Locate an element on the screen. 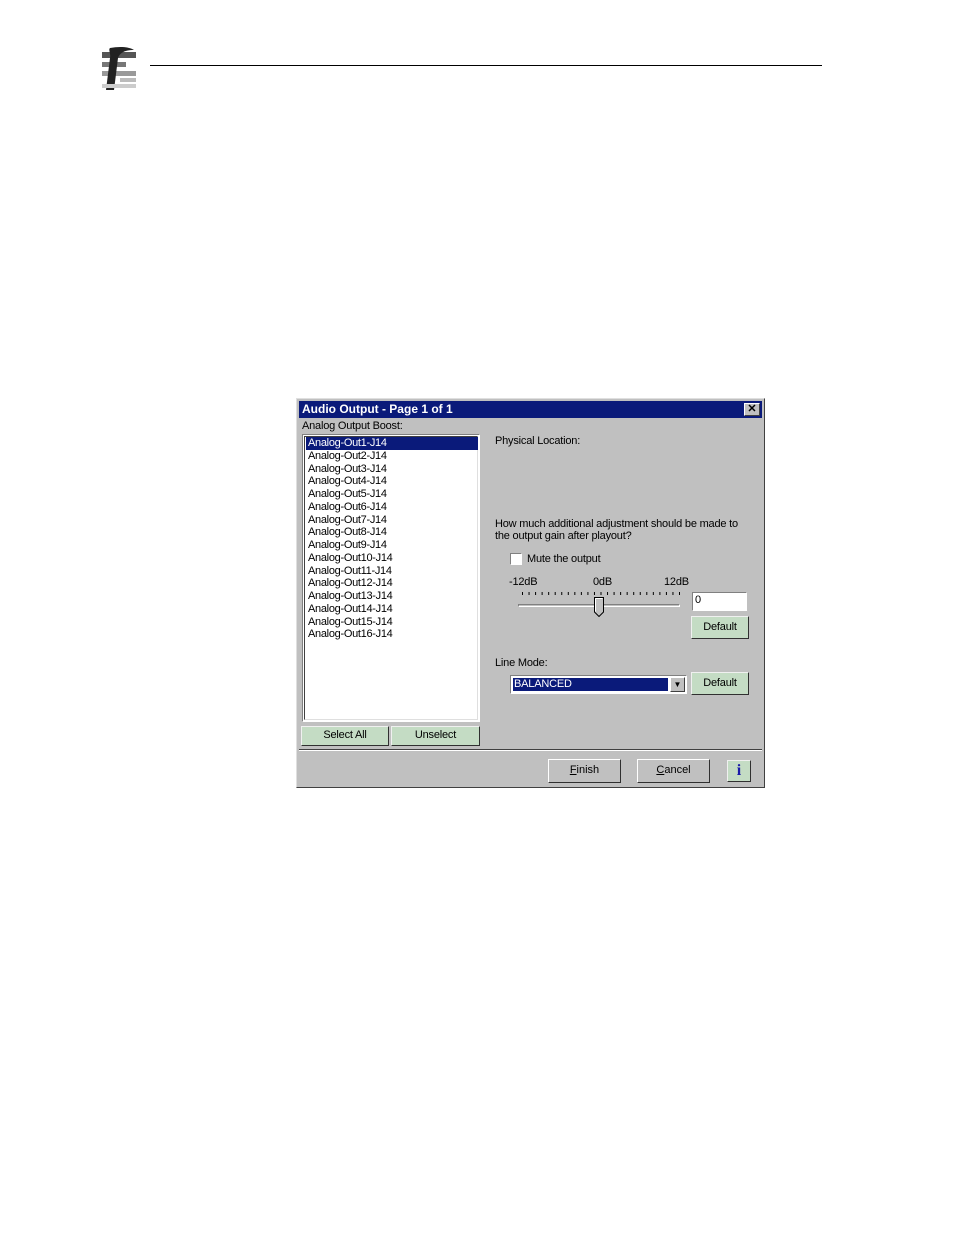 Image resolution: width=954 pixels, height=1235 pixels. select-all-button: Select All is located at coordinates (345, 736).